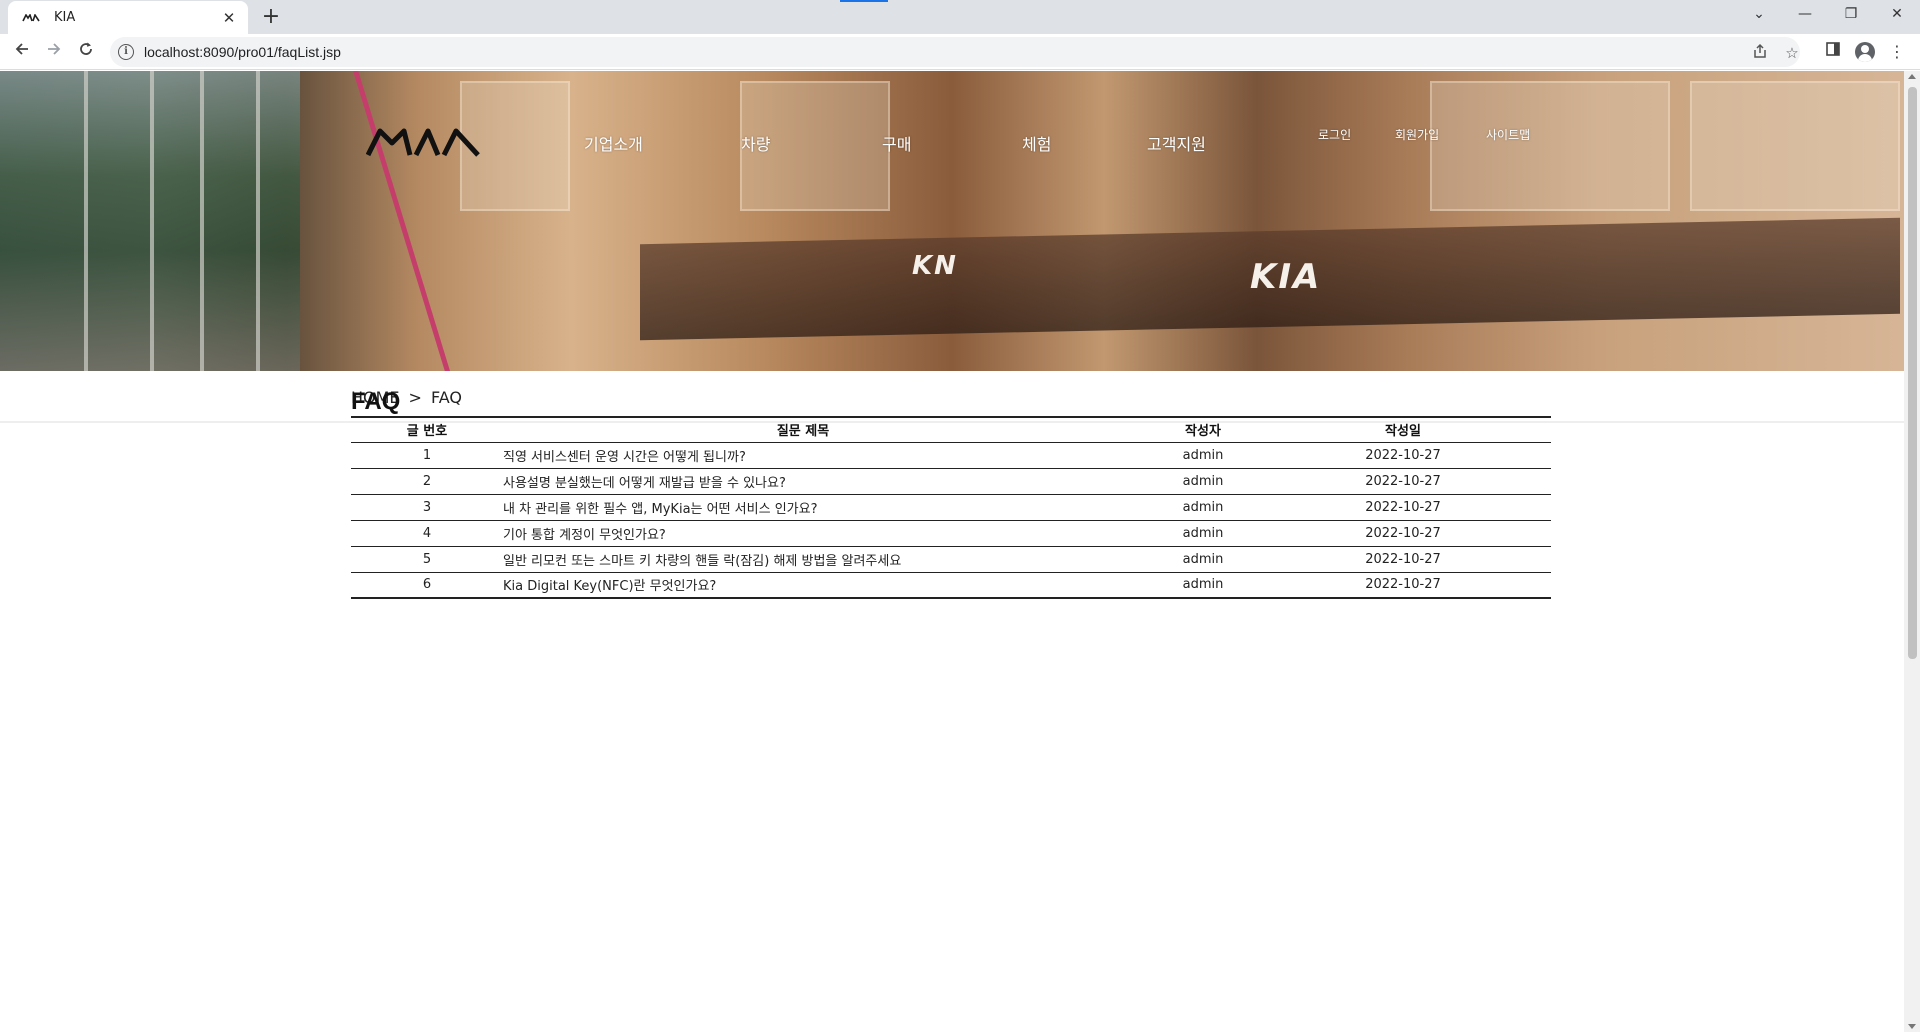 Image resolution: width=1920 pixels, height=1032 pixels. I want to click on profile-avatar-icon, so click(1865, 52).